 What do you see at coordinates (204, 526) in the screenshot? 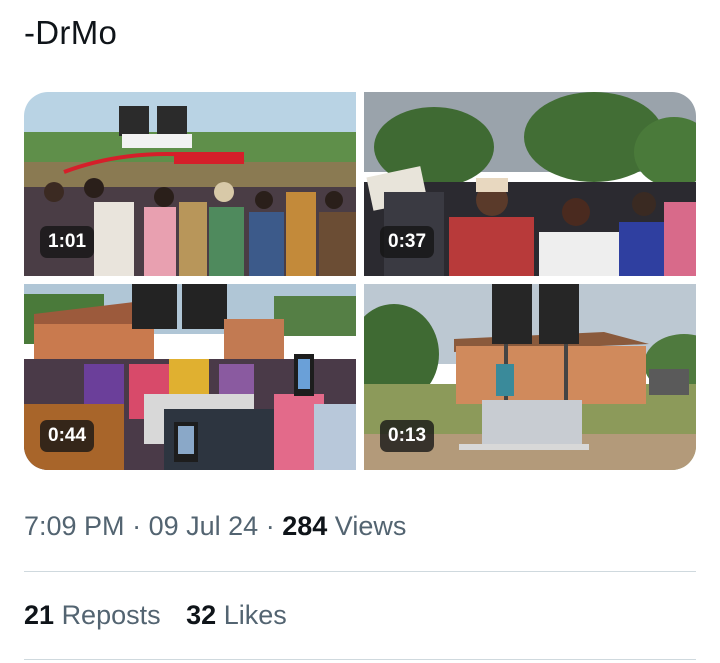
I see `post-date: 09 Jul 24` at bounding box center [204, 526].